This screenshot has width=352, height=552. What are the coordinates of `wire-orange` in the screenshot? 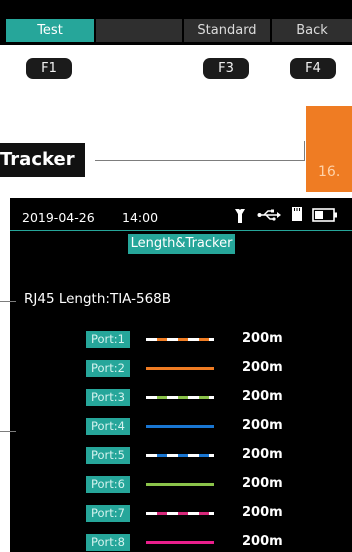 It's located at (180, 368).